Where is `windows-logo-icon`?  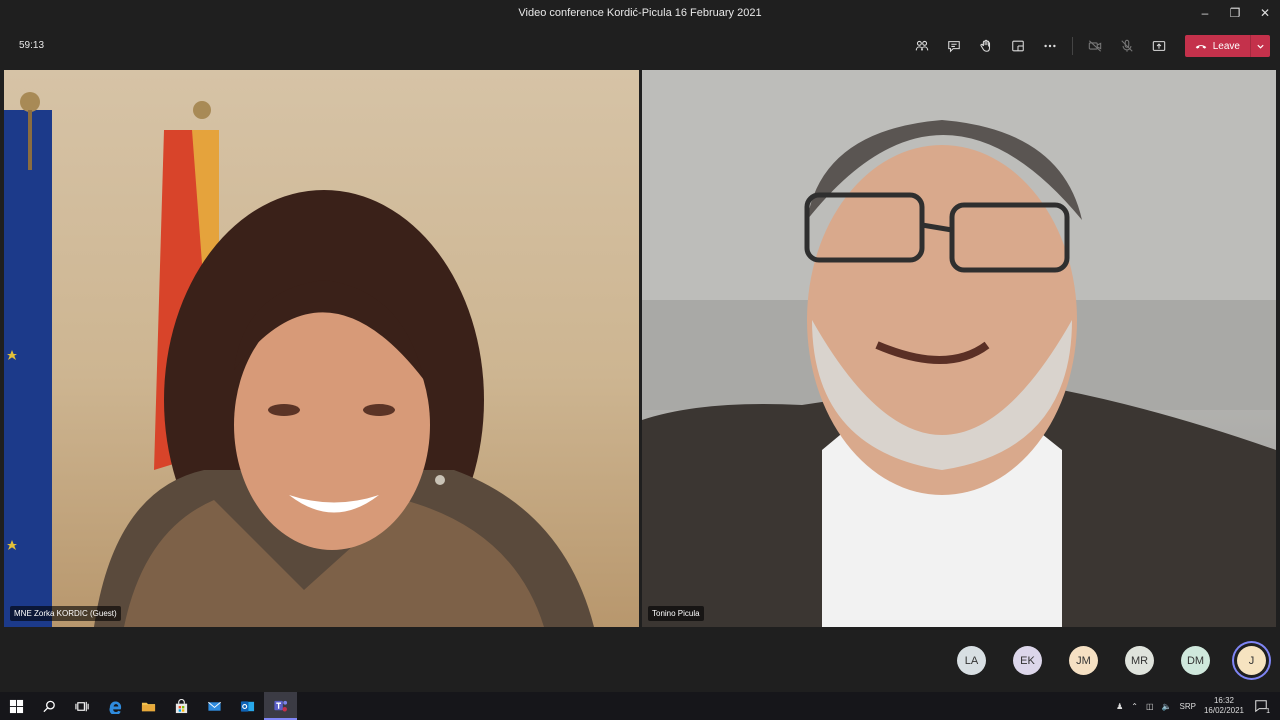
windows-logo-icon is located at coordinates (16, 706).